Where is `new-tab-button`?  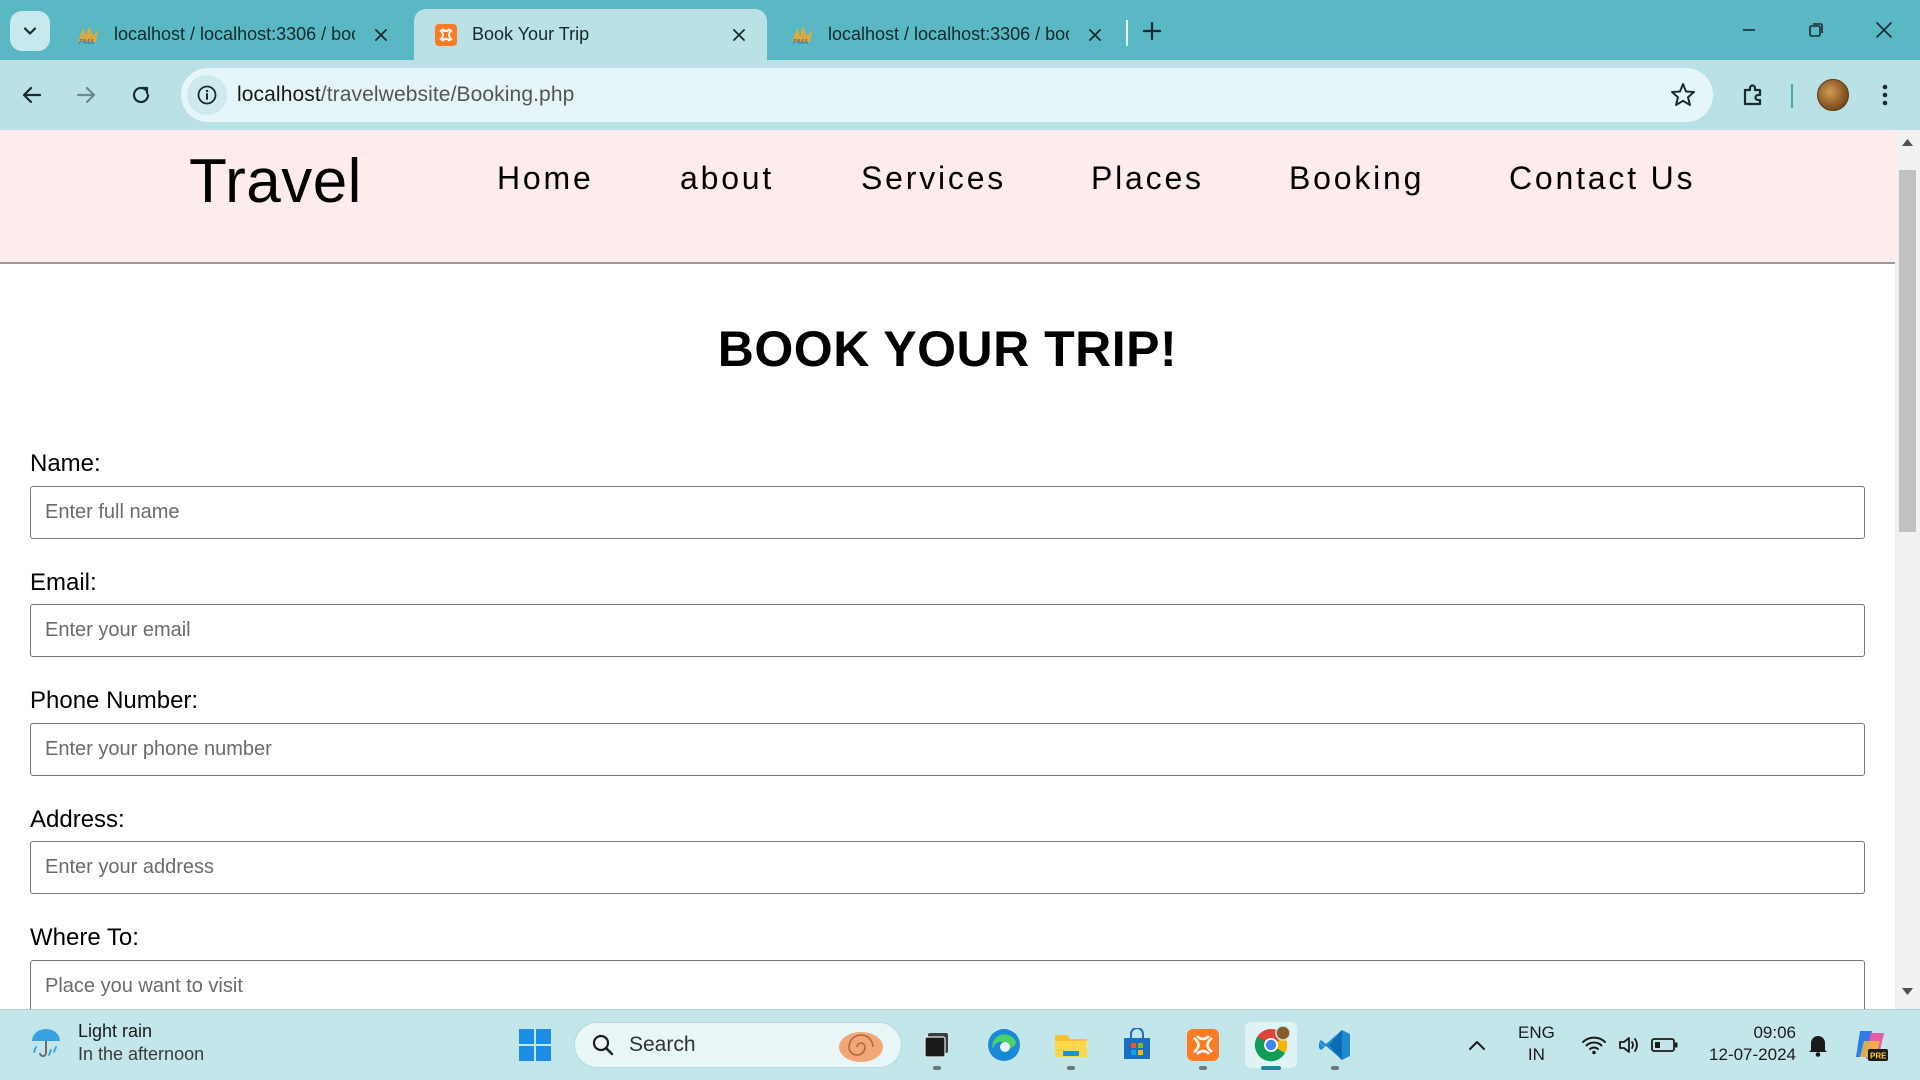 new-tab-button is located at coordinates (1152, 31).